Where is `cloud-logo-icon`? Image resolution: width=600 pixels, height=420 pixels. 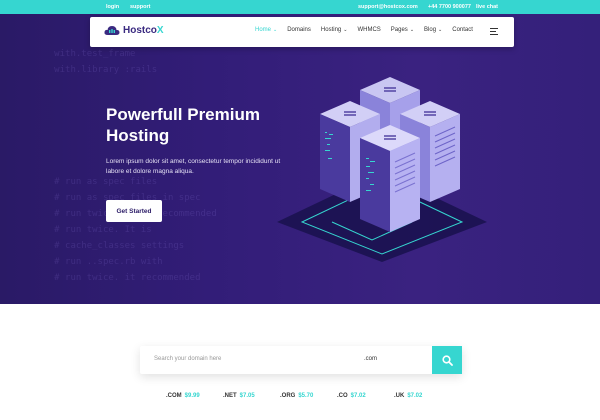
cloud-logo-icon is located at coordinates (112, 30).